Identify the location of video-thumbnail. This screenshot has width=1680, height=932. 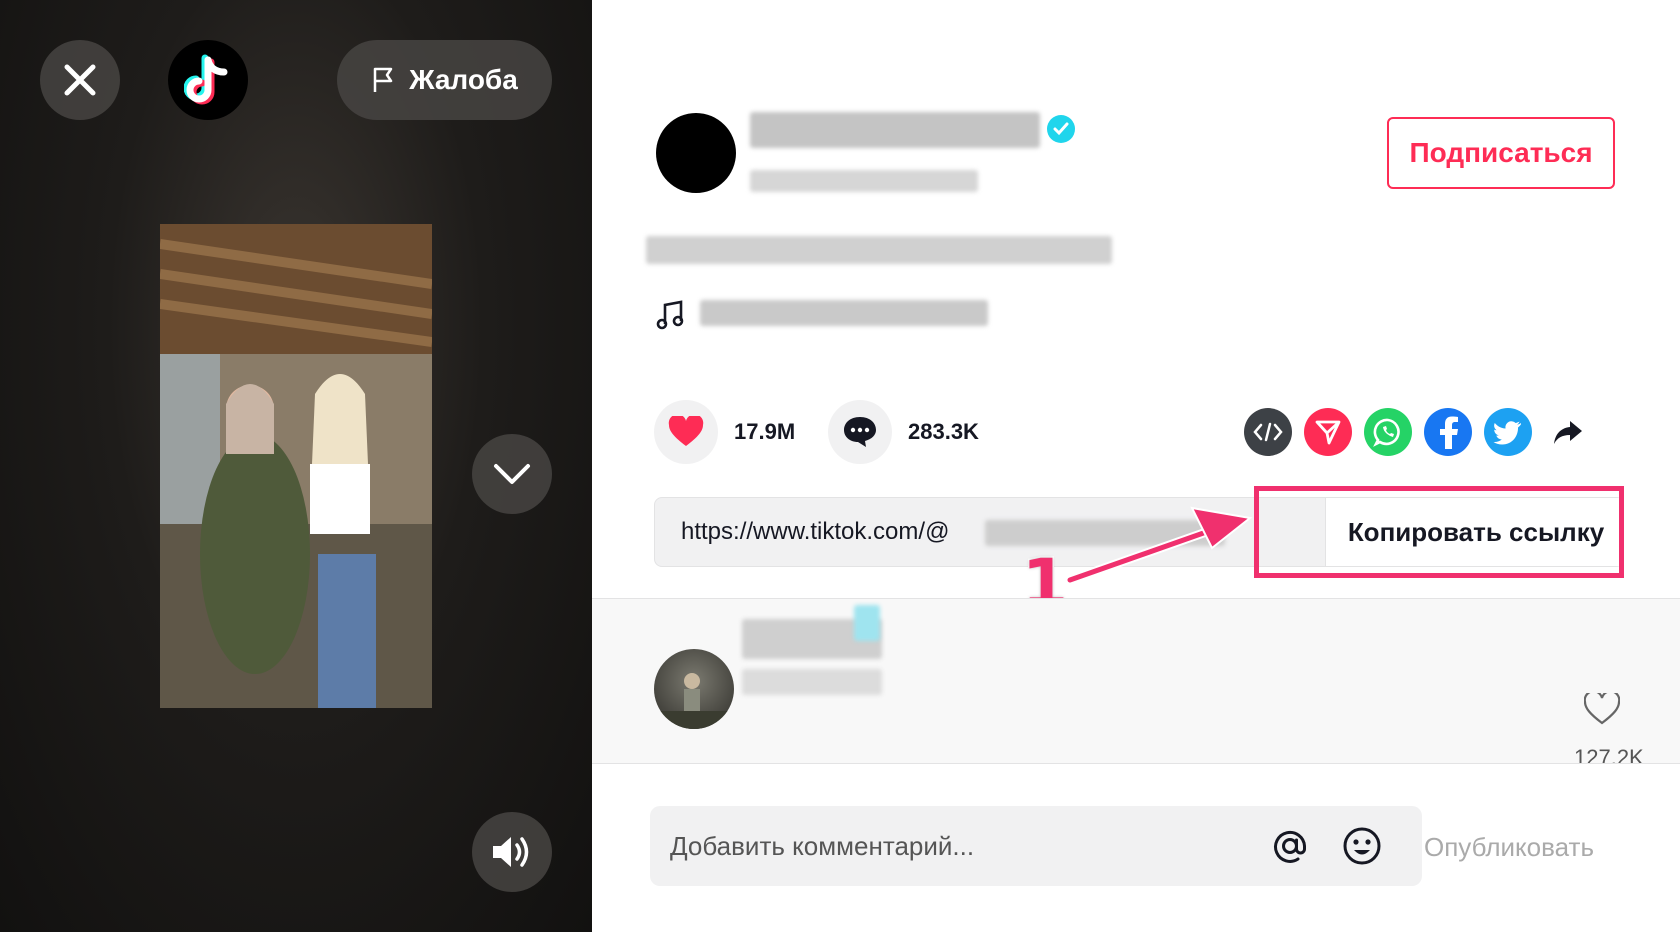
(296, 466).